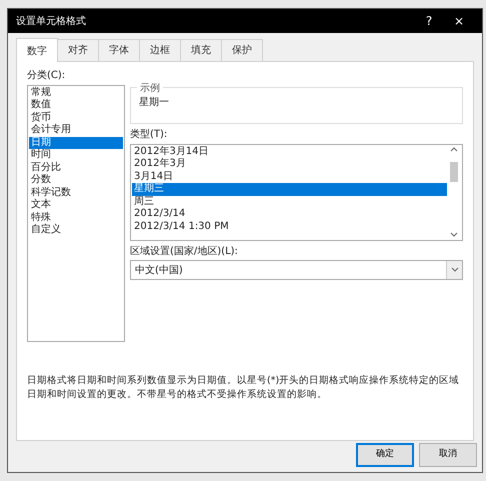  What do you see at coordinates (289, 226) in the screenshot?
I see `type-item: 2012/3/14 1:30 PM` at bounding box center [289, 226].